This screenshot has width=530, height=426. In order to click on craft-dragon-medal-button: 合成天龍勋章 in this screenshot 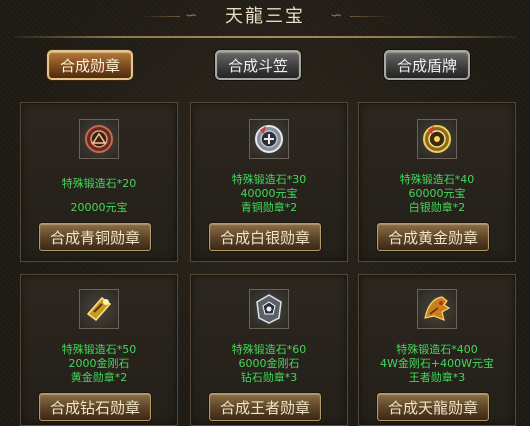, I will do `click(433, 407)`.